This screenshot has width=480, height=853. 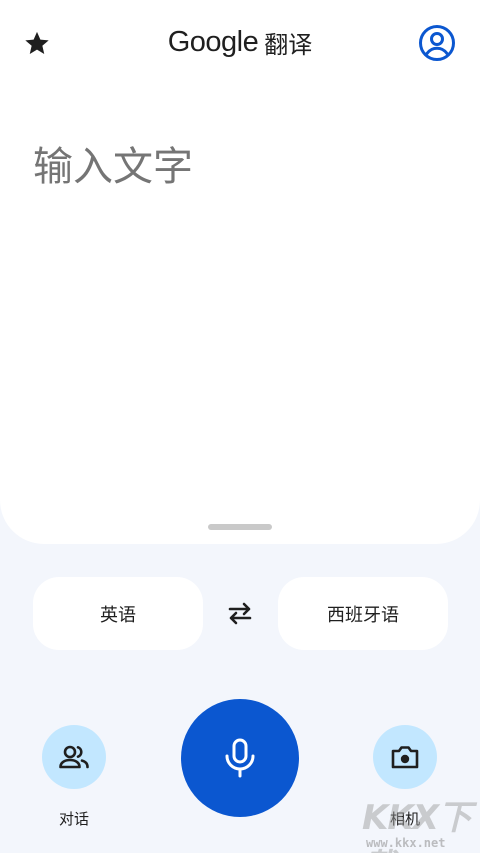 I want to click on account-circle-icon, so click(x=437, y=43).